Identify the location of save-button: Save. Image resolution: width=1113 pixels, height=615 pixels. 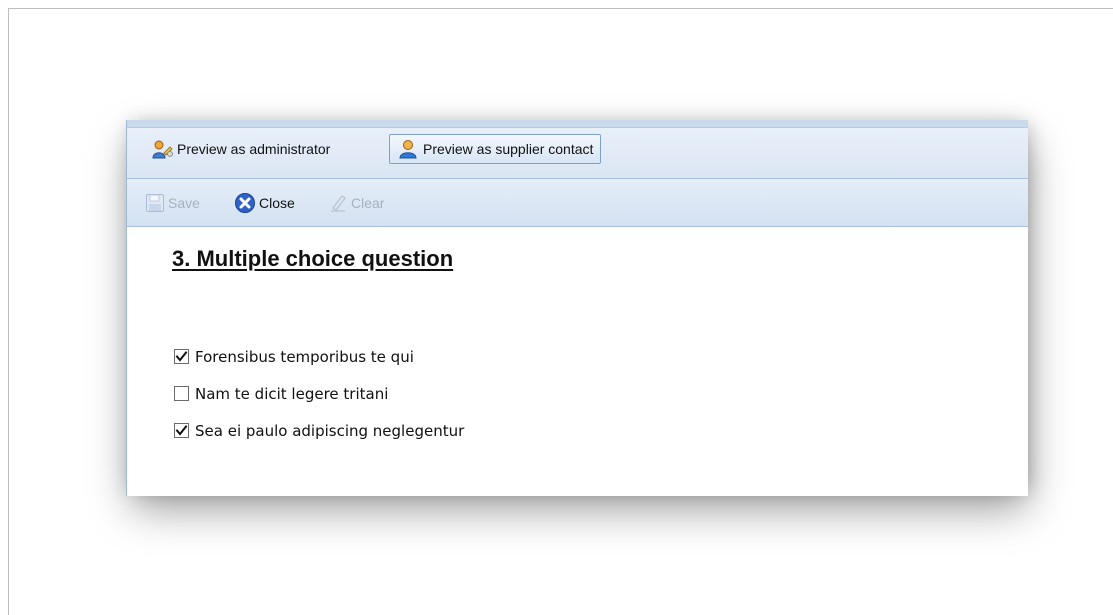
(172, 203).